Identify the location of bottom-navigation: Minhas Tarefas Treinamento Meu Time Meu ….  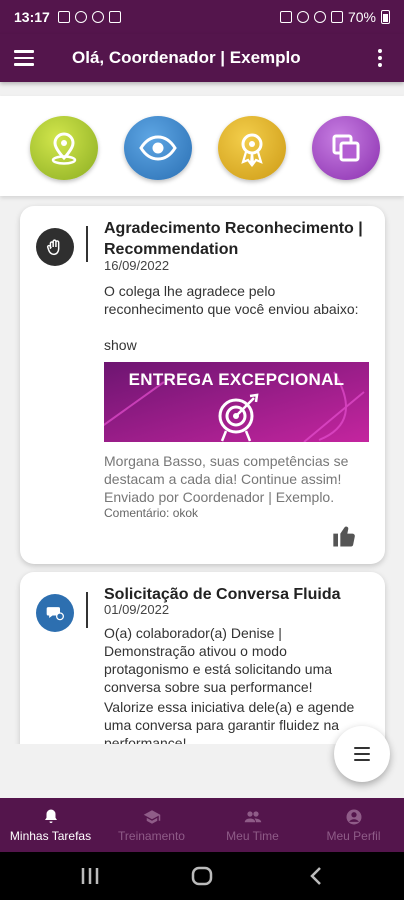
(202, 825).